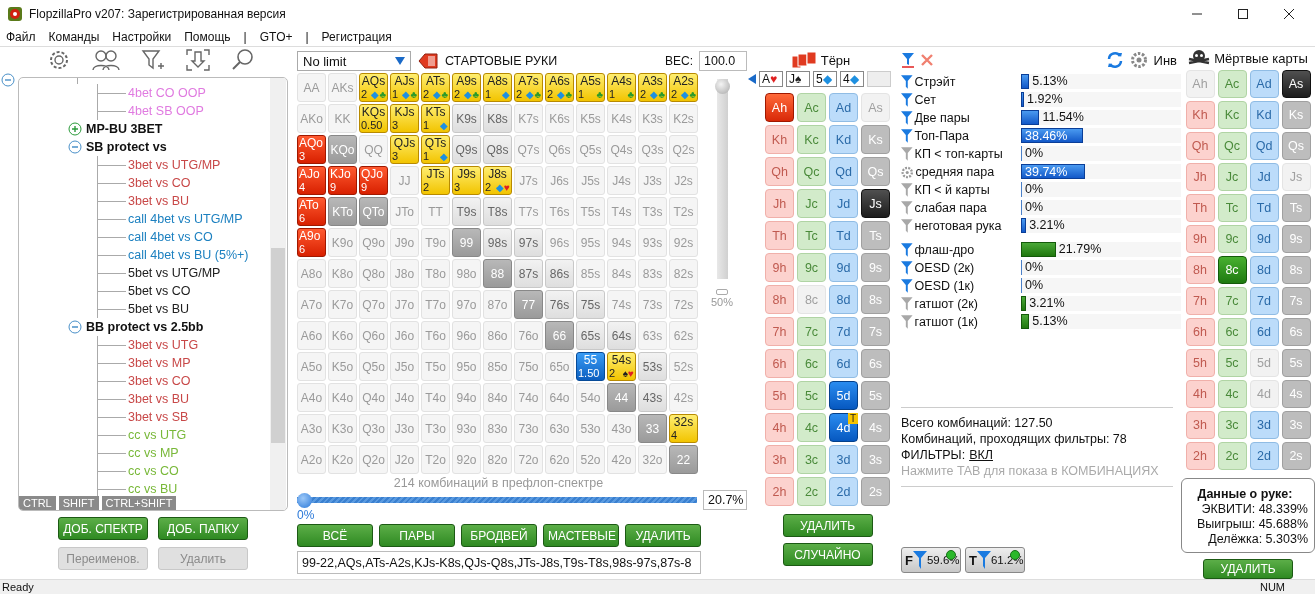  What do you see at coordinates (311, 459) in the screenshot?
I see `hand-cell: A2o` at bounding box center [311, 459].